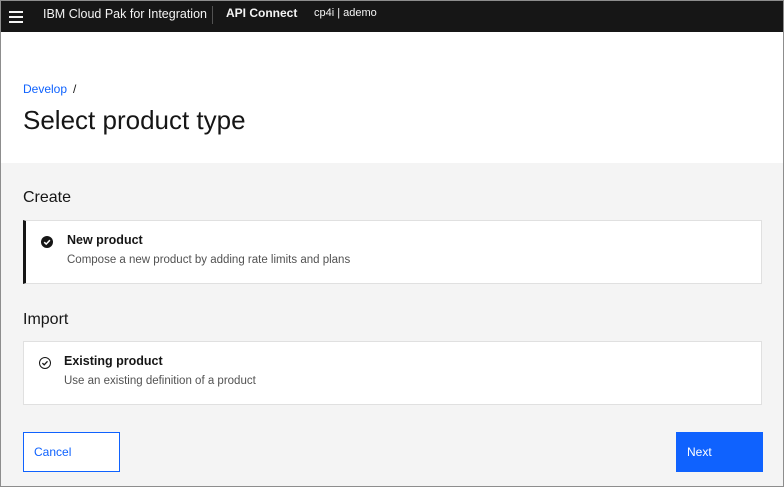 The width and height of the screenshot is (784, 487). What do you see at coordinates (345, 13) in the screenshot?
I see `context-label: cp4i | ademo` at bounding box center [345, 13].